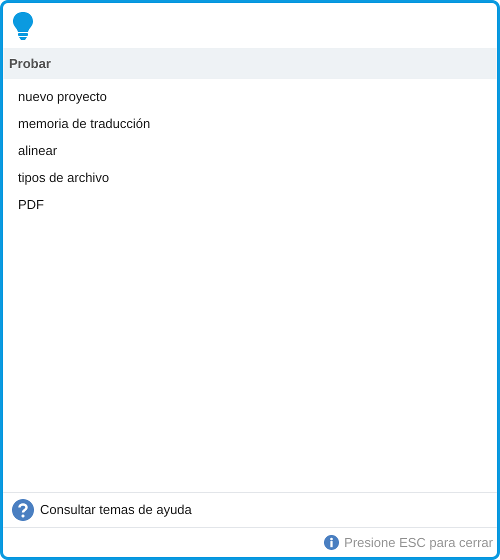 The image size is (500, 560). I want to click on lightbulb-icon, so click(23, 25).